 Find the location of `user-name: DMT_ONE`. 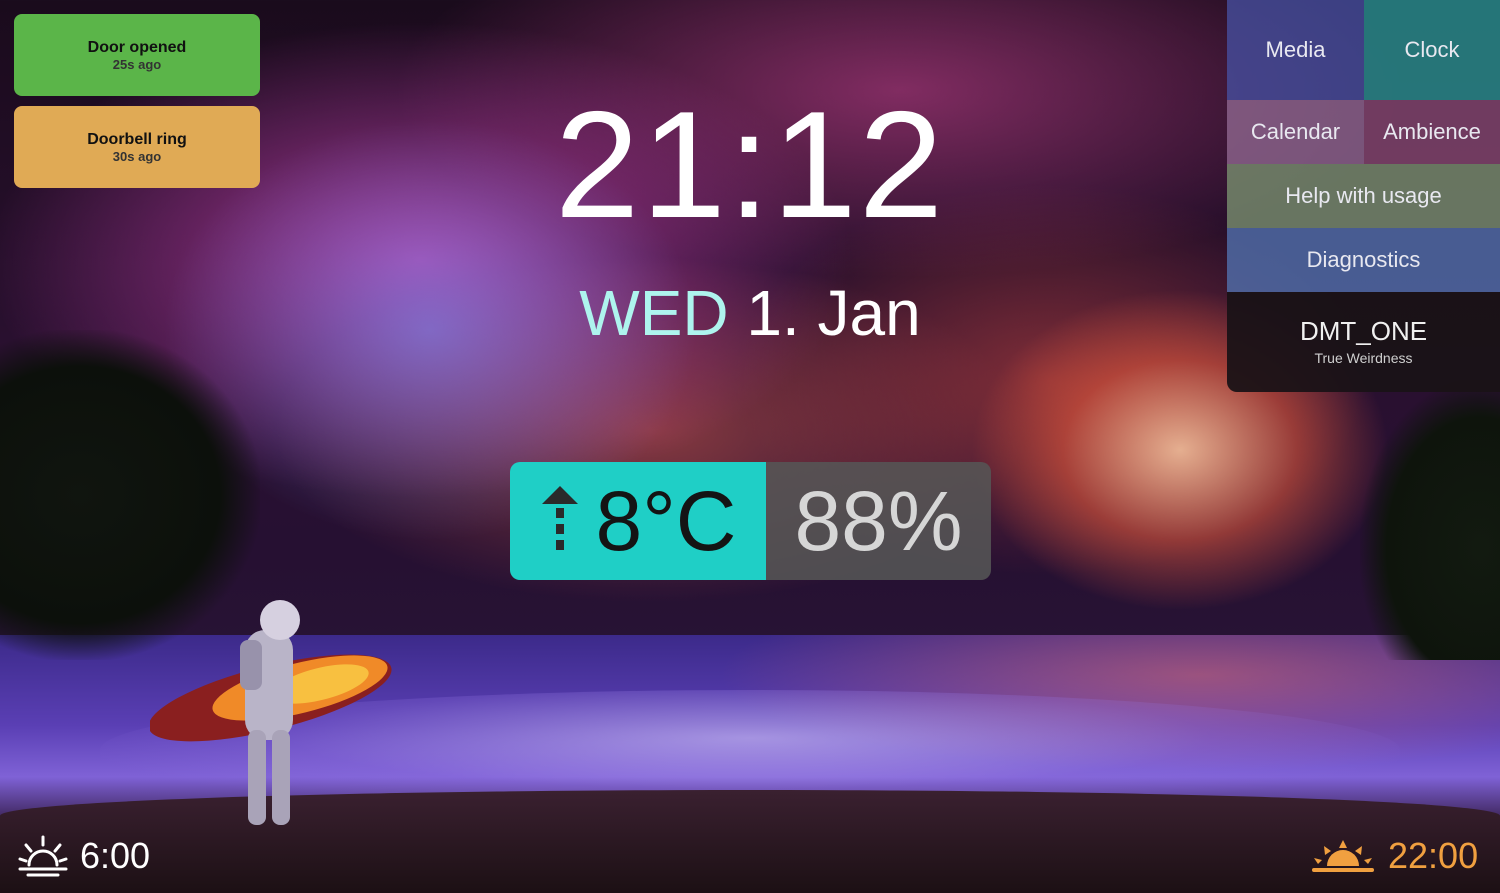

user-name: DMT_ONE is located at coordinates (1363, 331).